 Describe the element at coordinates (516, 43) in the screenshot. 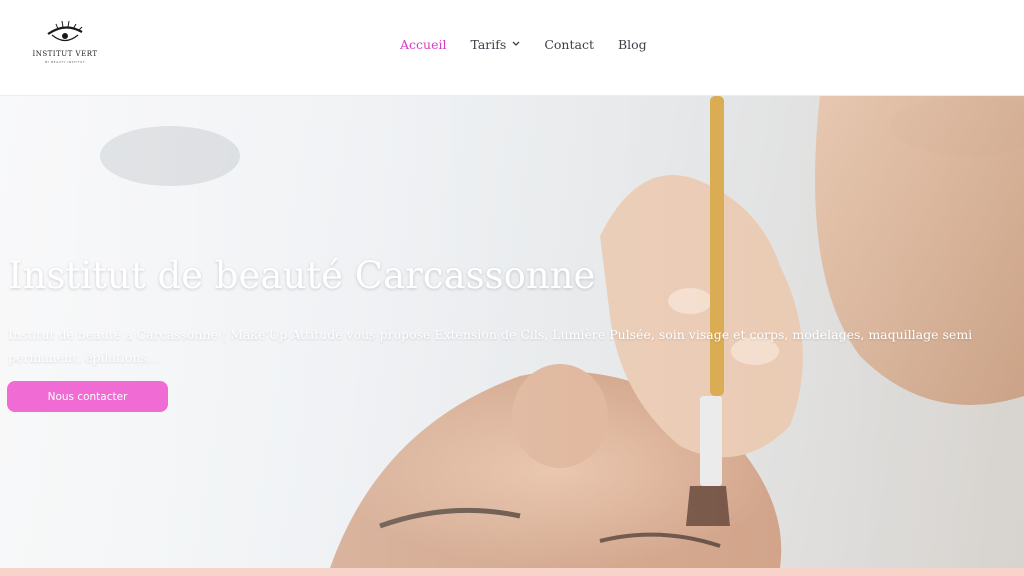

I see `chevron-down-icon` at that location.